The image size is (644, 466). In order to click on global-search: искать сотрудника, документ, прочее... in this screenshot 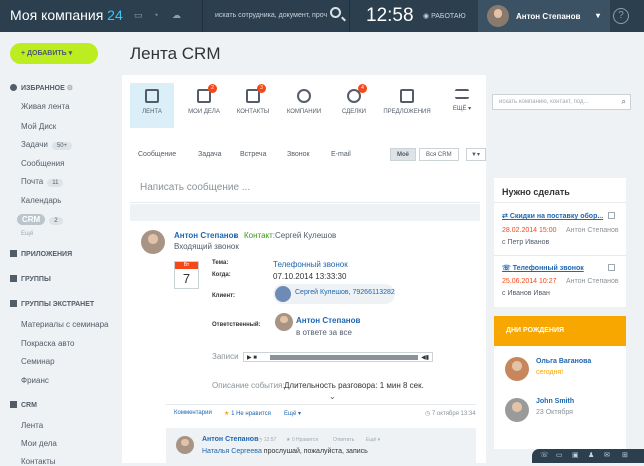, I will do `click(276, 16)`.